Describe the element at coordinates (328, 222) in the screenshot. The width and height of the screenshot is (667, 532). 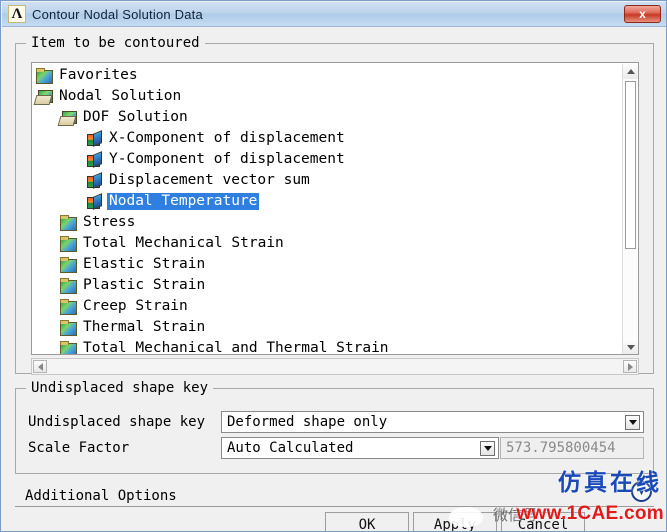
I see `tree-item: Stress` at that location.